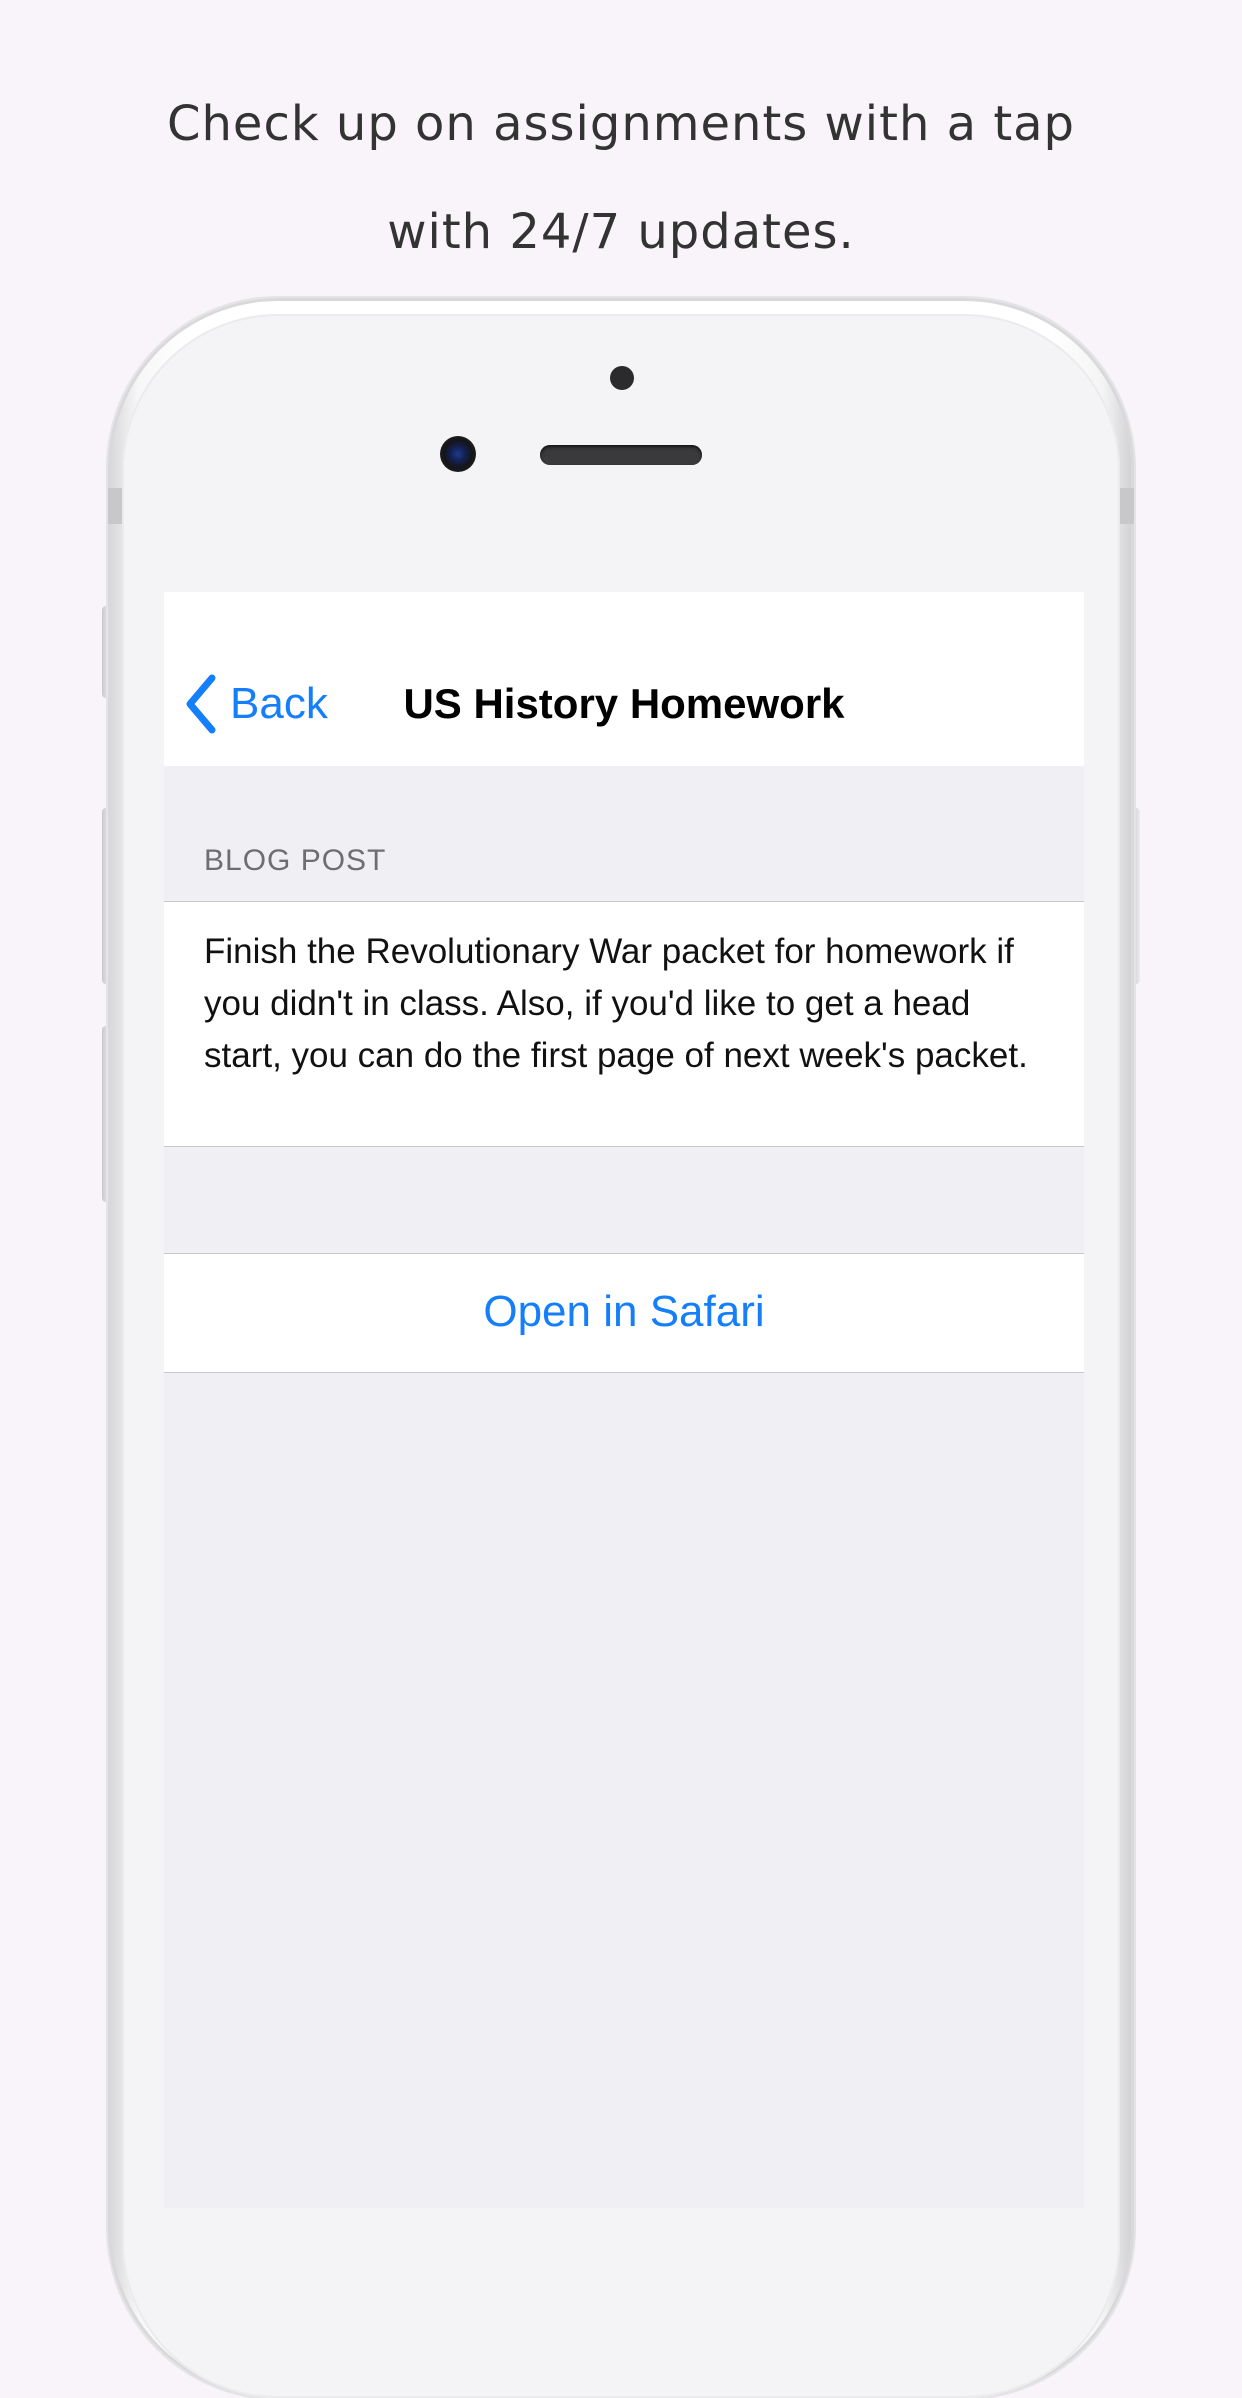 The height and width of the screenshot is (2398, 1242). What do you see at coordinates (621, 232) in the screenshot?
I see `promo-line-2: with 24/7 updates.` at bounding box center [621, 232].